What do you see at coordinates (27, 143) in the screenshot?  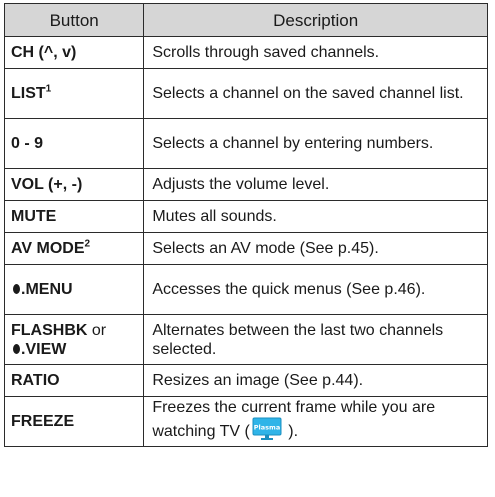 I see `button-name: 0 - 9` at bounding box center [27, 143].